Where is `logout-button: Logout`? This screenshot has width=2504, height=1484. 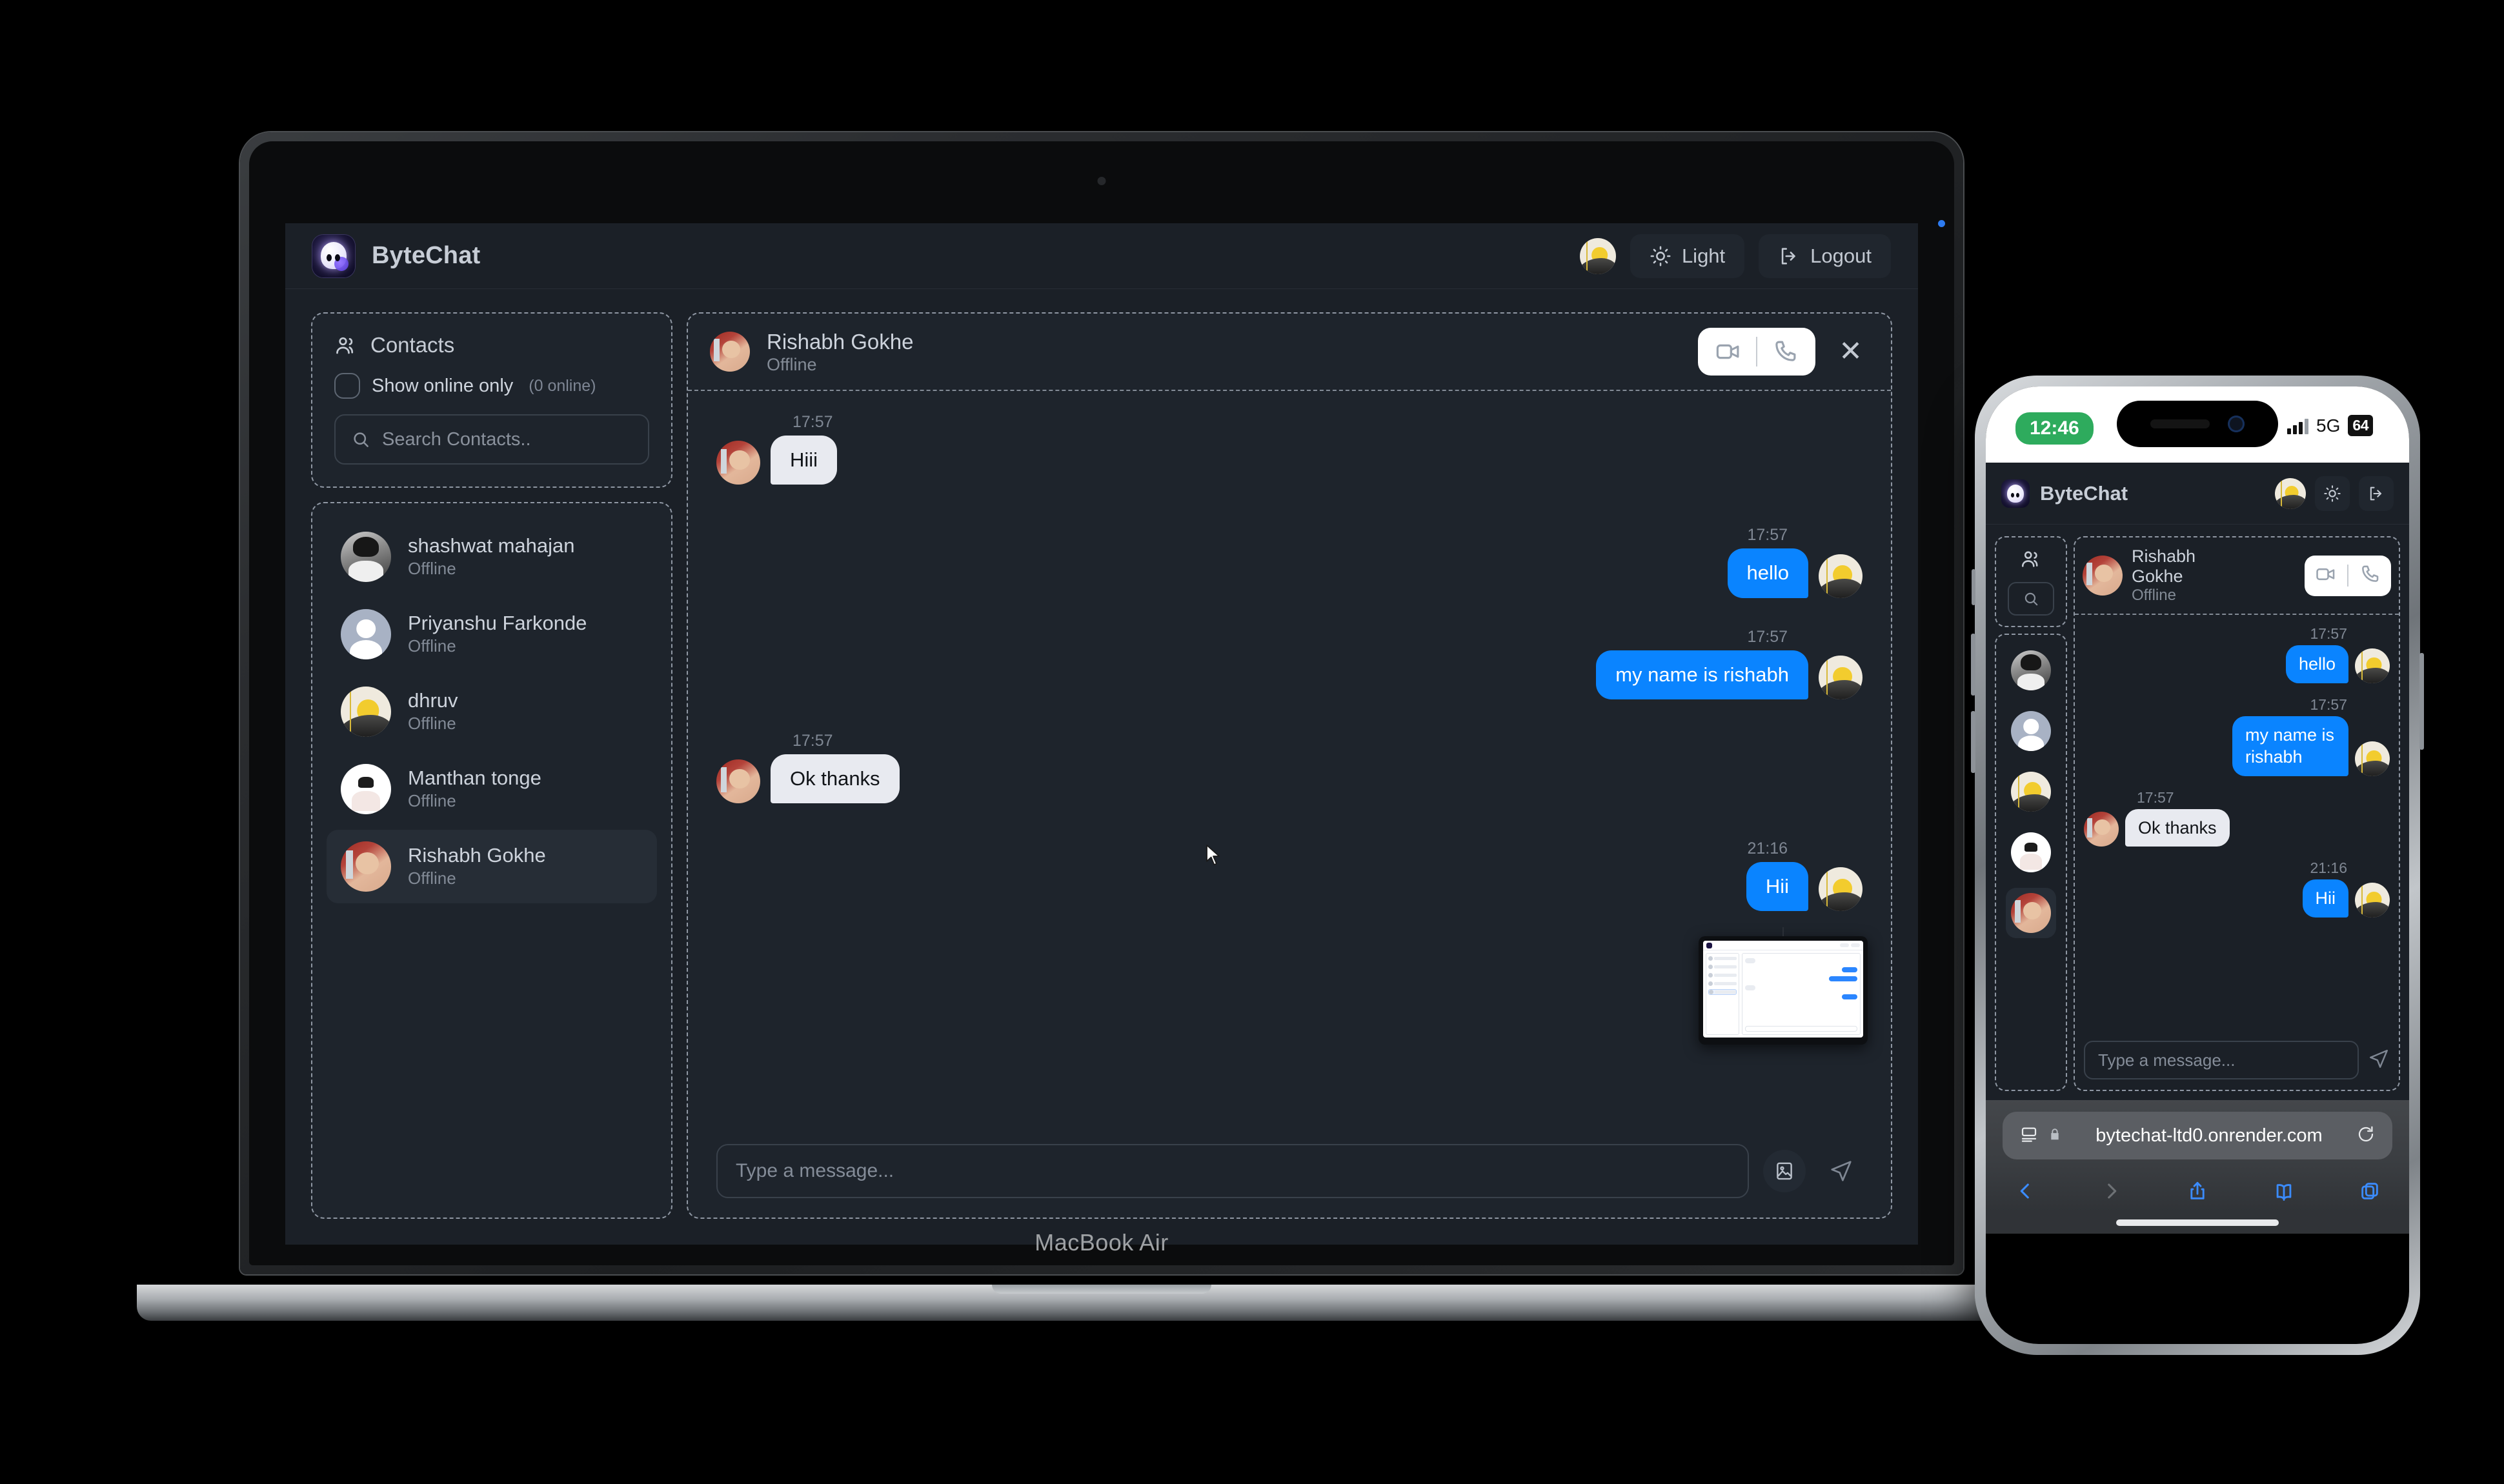 logout-button: Logout is located at coordinates (1825, 256).